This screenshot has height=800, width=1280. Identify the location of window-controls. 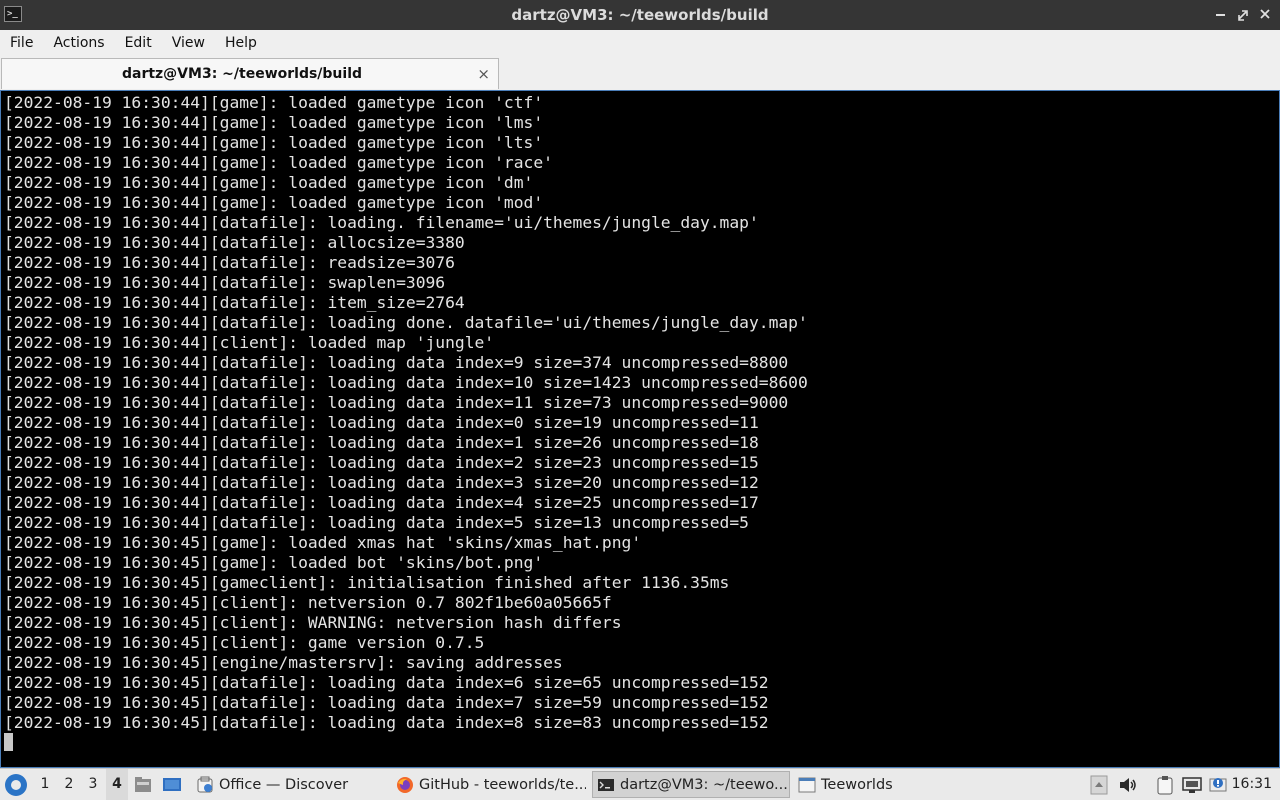
(1243, 15).